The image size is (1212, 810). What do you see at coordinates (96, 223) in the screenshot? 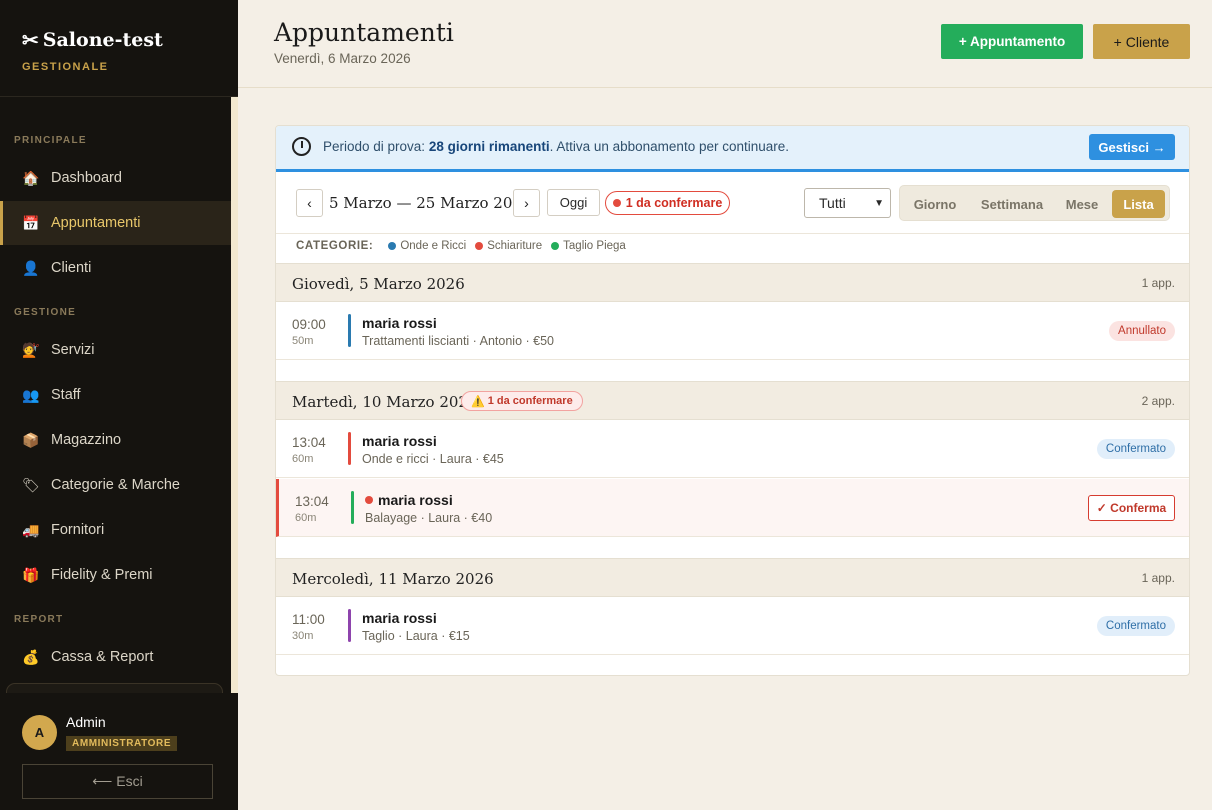
I see `sidebar-item-label: Appuntamenti` at bounding box center [96, 223].